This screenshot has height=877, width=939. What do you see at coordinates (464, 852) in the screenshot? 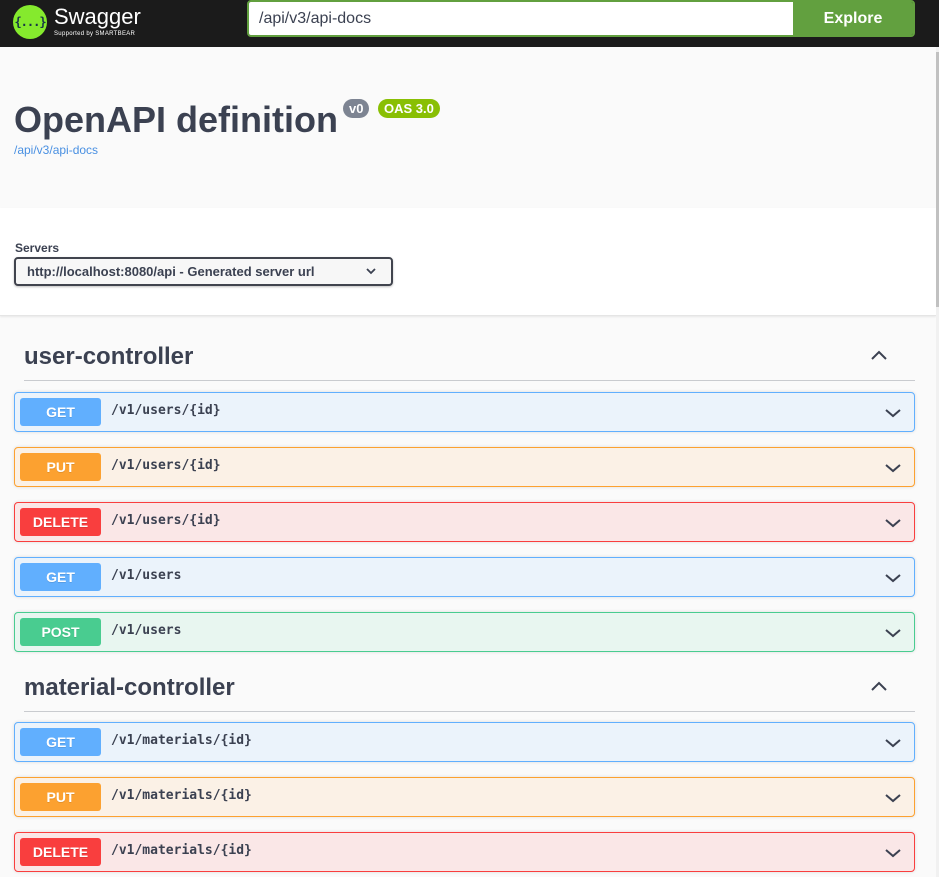
I see `operation-delete-materials-id: DELETE /v1/materials/{id}` at bounding box center [464, 852].